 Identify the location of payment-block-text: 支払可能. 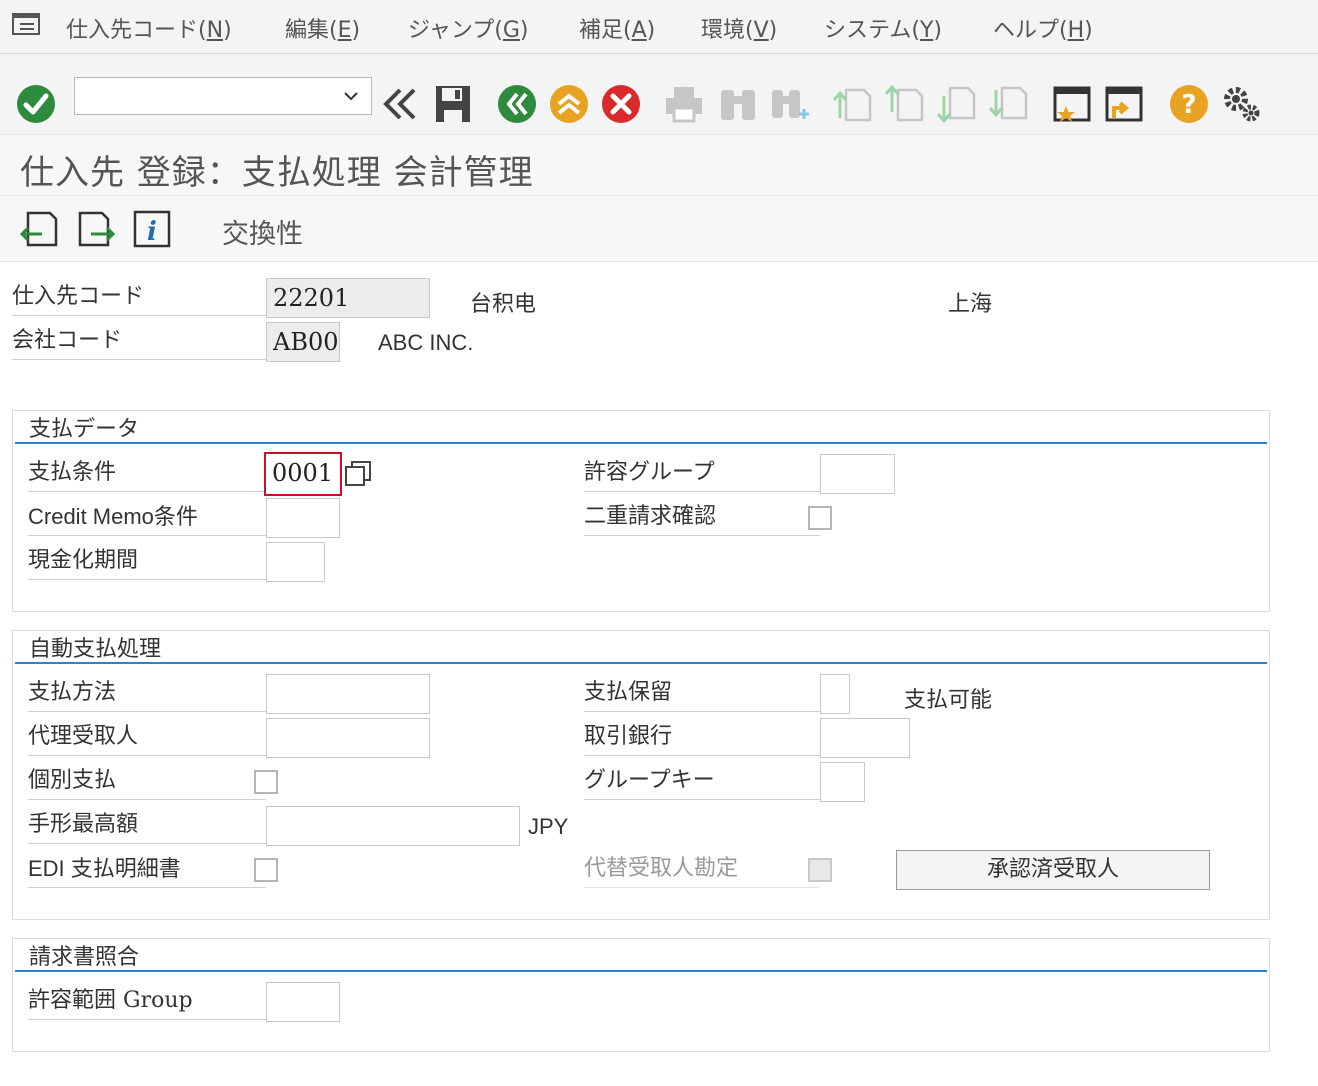
(948, 700).